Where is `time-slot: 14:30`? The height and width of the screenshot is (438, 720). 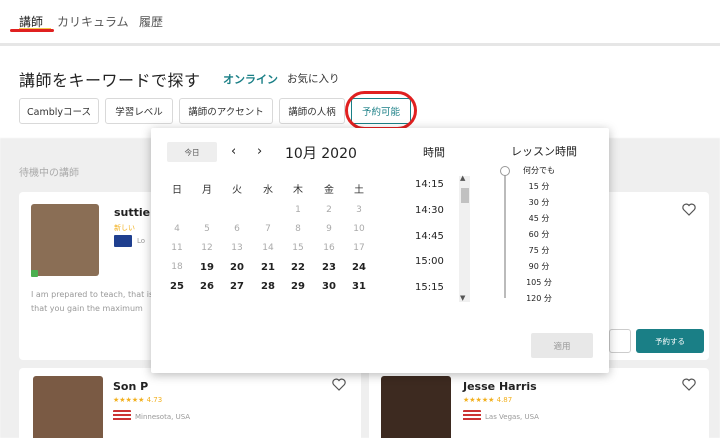
time-slot: 14:30 is located at coordinates (429, 210).